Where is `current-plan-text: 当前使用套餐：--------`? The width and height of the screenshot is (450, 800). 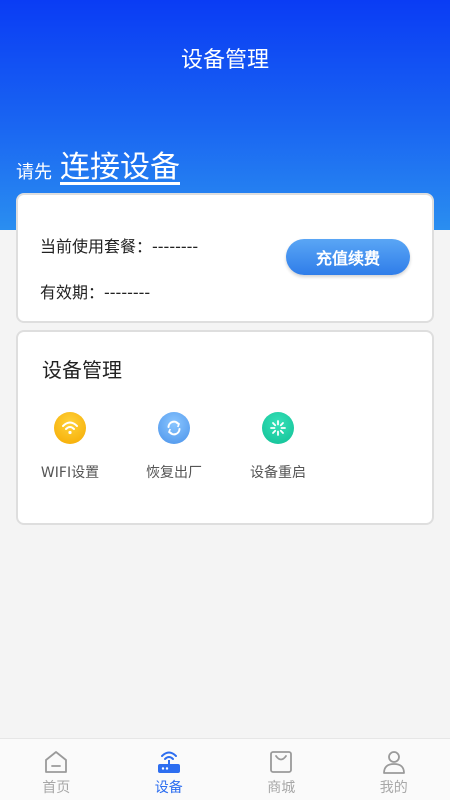
current-plan-text: 当前使用套餐：-------- is located at coordinates (119, 246).